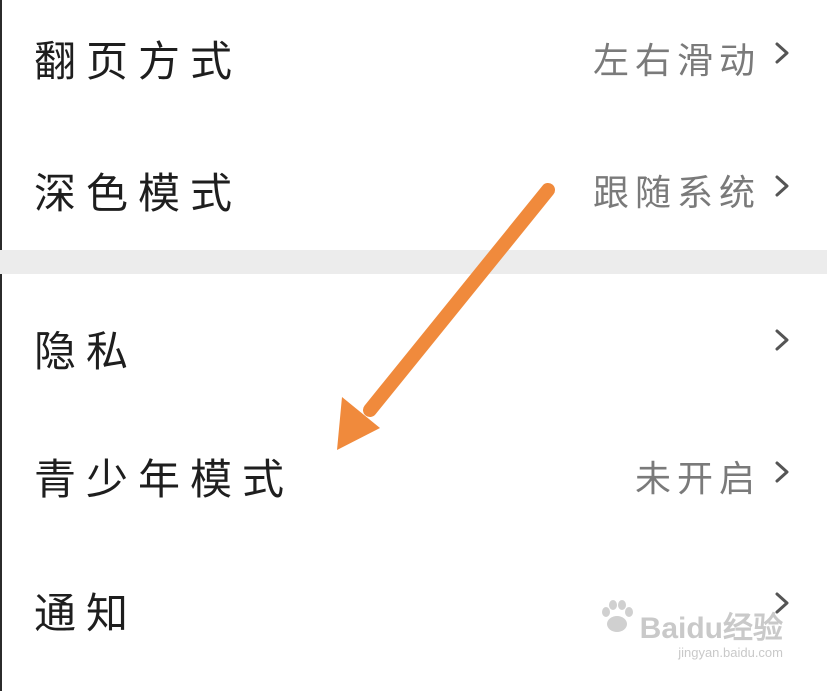 Image resolution: width=827 pixels, height=691 pixels. I want to click on setting-value: 左右滑动, so click(676, 61).